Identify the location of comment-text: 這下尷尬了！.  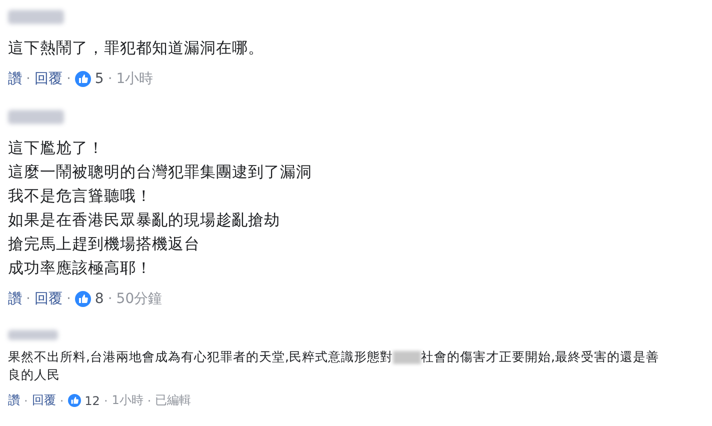
(56, 148).